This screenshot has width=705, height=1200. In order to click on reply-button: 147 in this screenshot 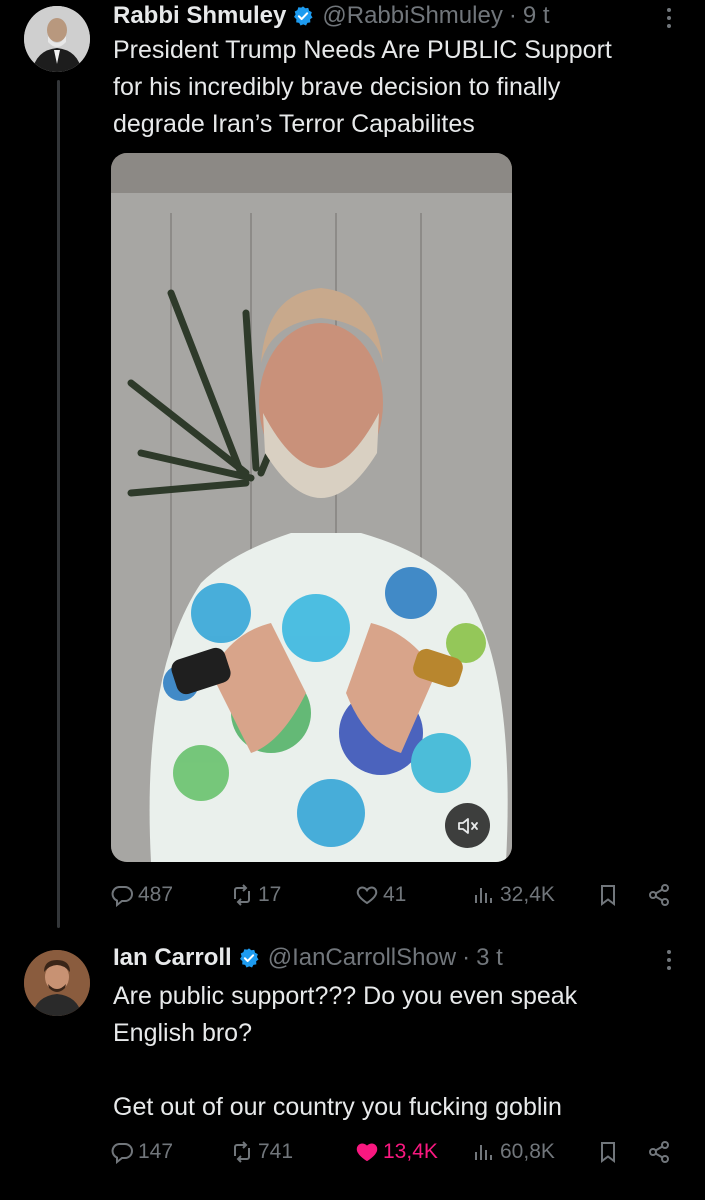, I will do `click(141, 1152)`.